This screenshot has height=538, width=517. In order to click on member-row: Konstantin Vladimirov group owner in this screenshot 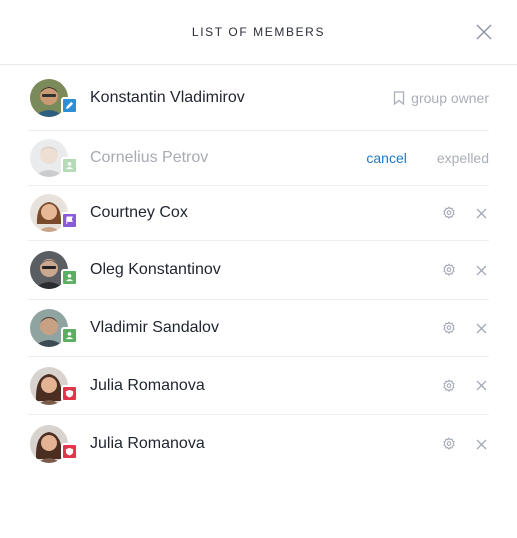, I will do `click(258, 98)`.